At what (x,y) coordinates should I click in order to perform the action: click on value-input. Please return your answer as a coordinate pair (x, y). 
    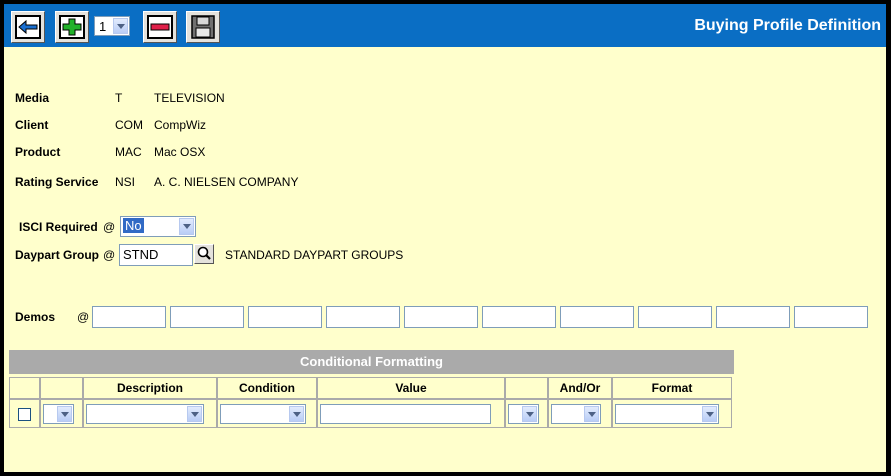
    Looking at the image, I should click on (405, 414).